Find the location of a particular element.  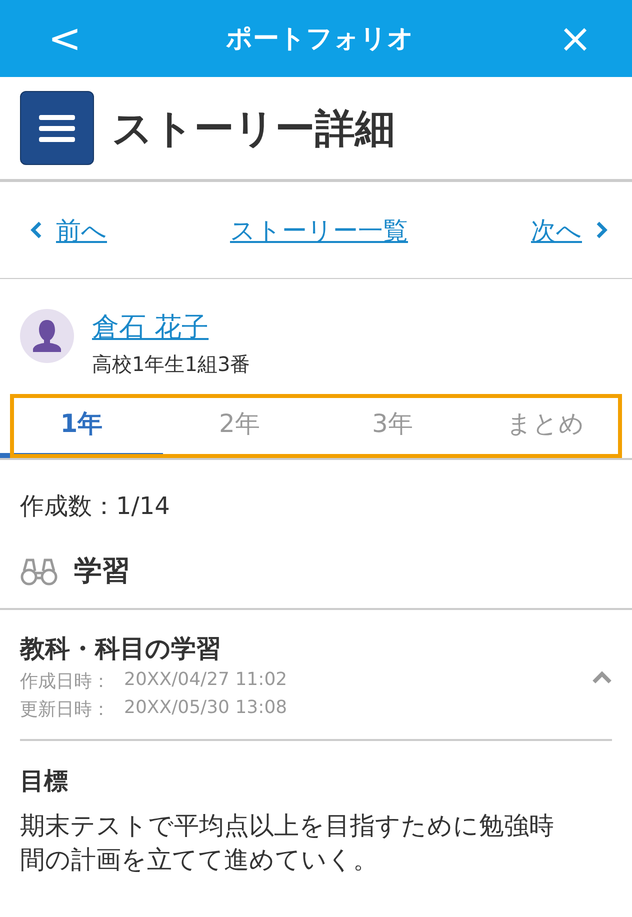

goal-text: 期末テストで平均点以上を目指すために勉強時間の計画を立てて進めていく。 is located at coordinates (287, 843).